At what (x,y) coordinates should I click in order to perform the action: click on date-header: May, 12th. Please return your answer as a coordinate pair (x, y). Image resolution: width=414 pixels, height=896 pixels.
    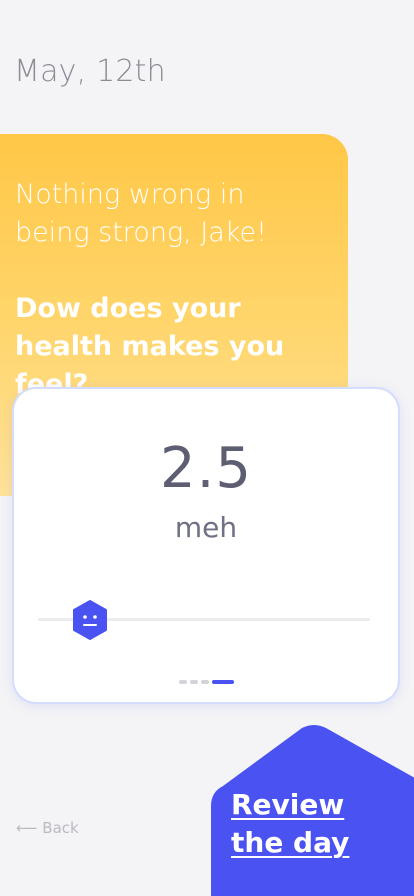
    Looking at the image, I should click on (90, 71).